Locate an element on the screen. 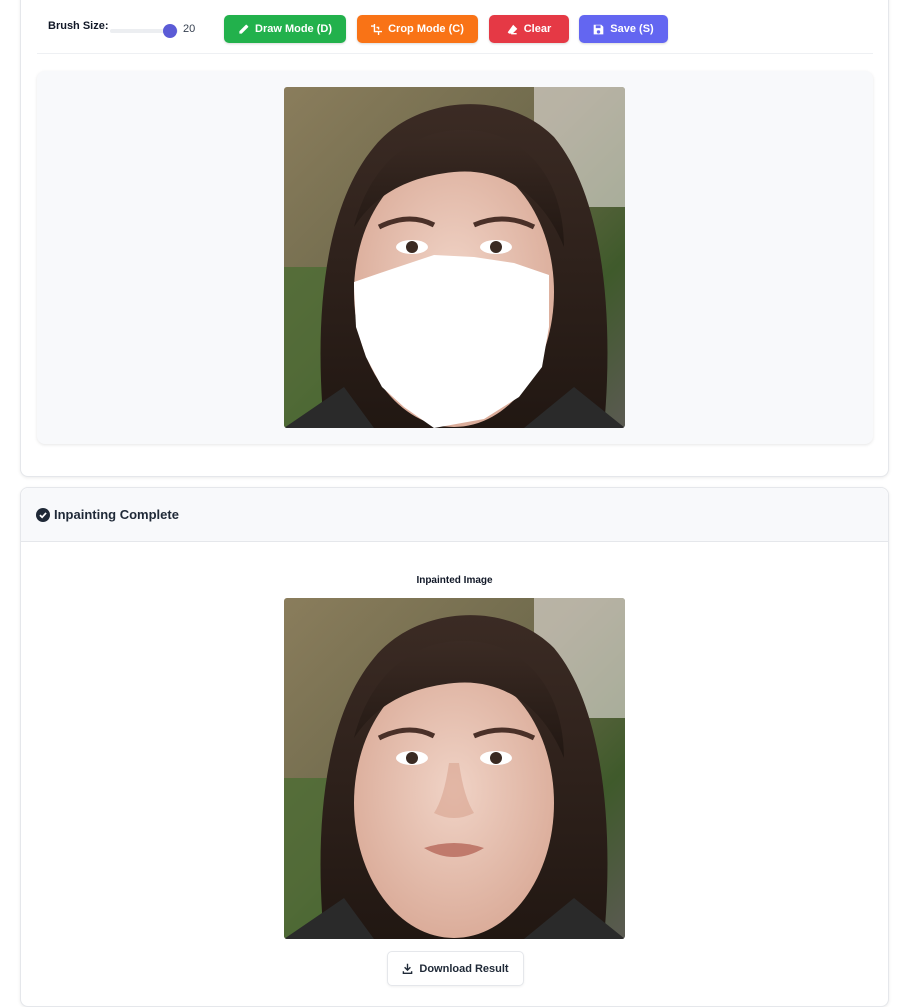  check-circle-icon is located at coordinates (43, 515).